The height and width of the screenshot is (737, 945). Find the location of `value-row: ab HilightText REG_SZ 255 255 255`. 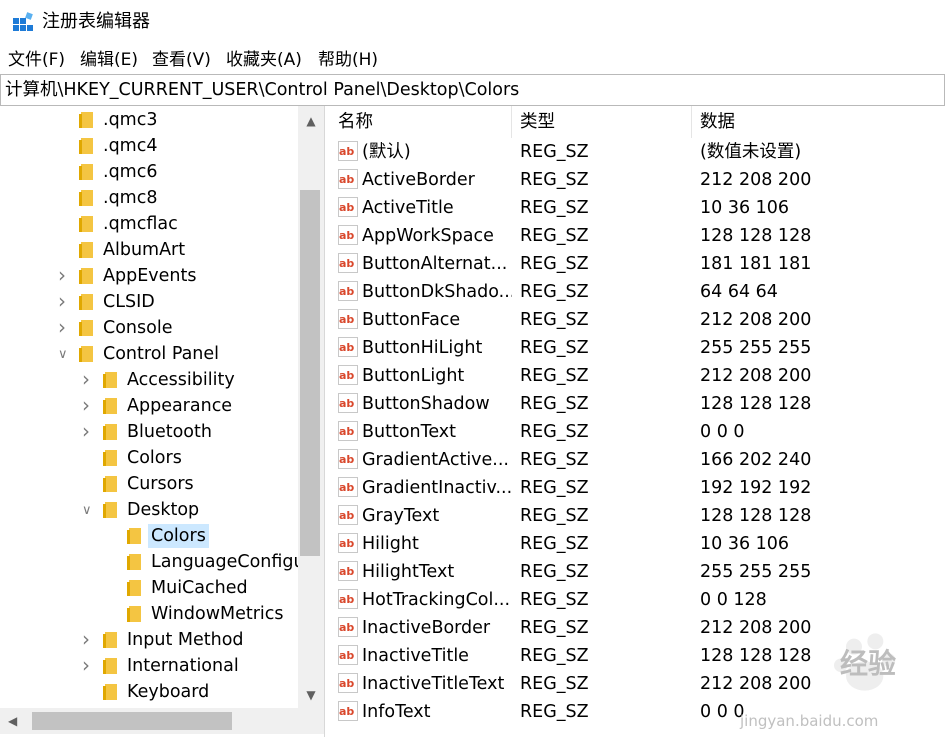

value-row: ab HilightText REG_SZ 255 255 255 is located at coordinates (637, 572).